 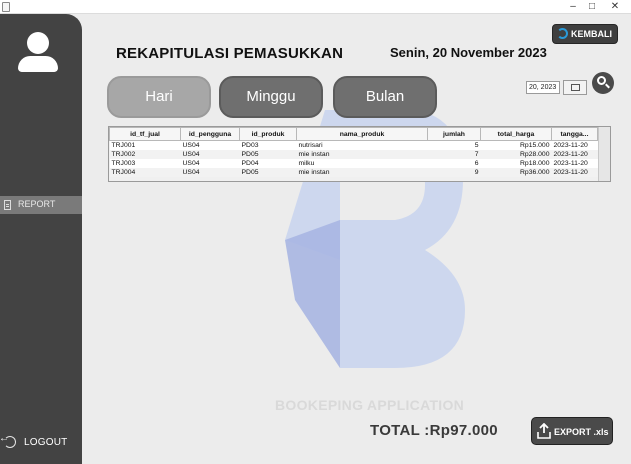 I want to click on back-button-label: KEMBALI, so click(x=591, y=34).